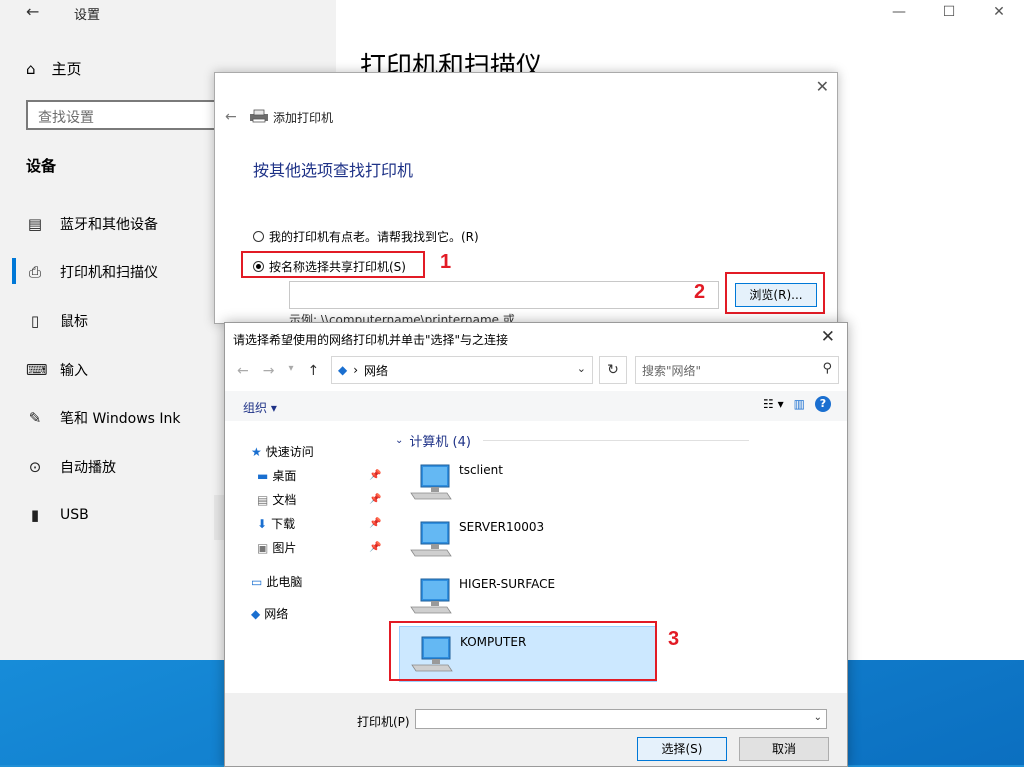 This screenshot has height=767, width=1024. I want to click on sidebar-item-label: USB, so click(74, 515).